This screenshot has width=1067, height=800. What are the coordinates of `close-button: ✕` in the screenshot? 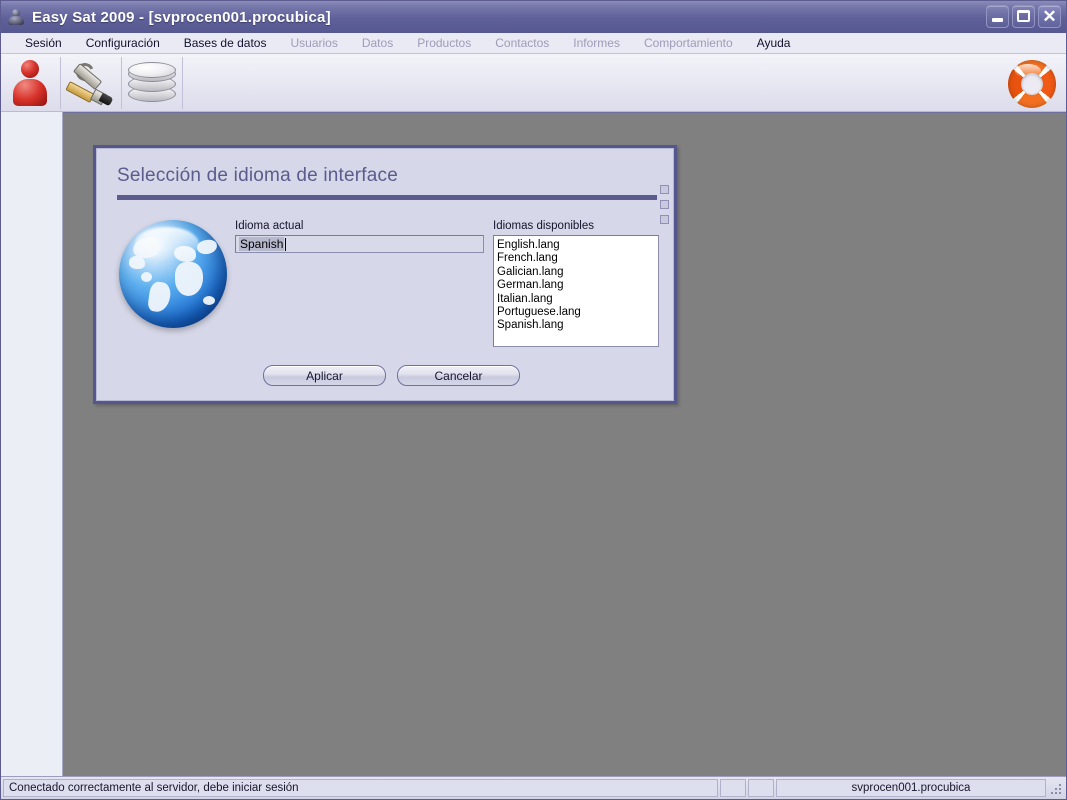 It's located at (1049, 16).